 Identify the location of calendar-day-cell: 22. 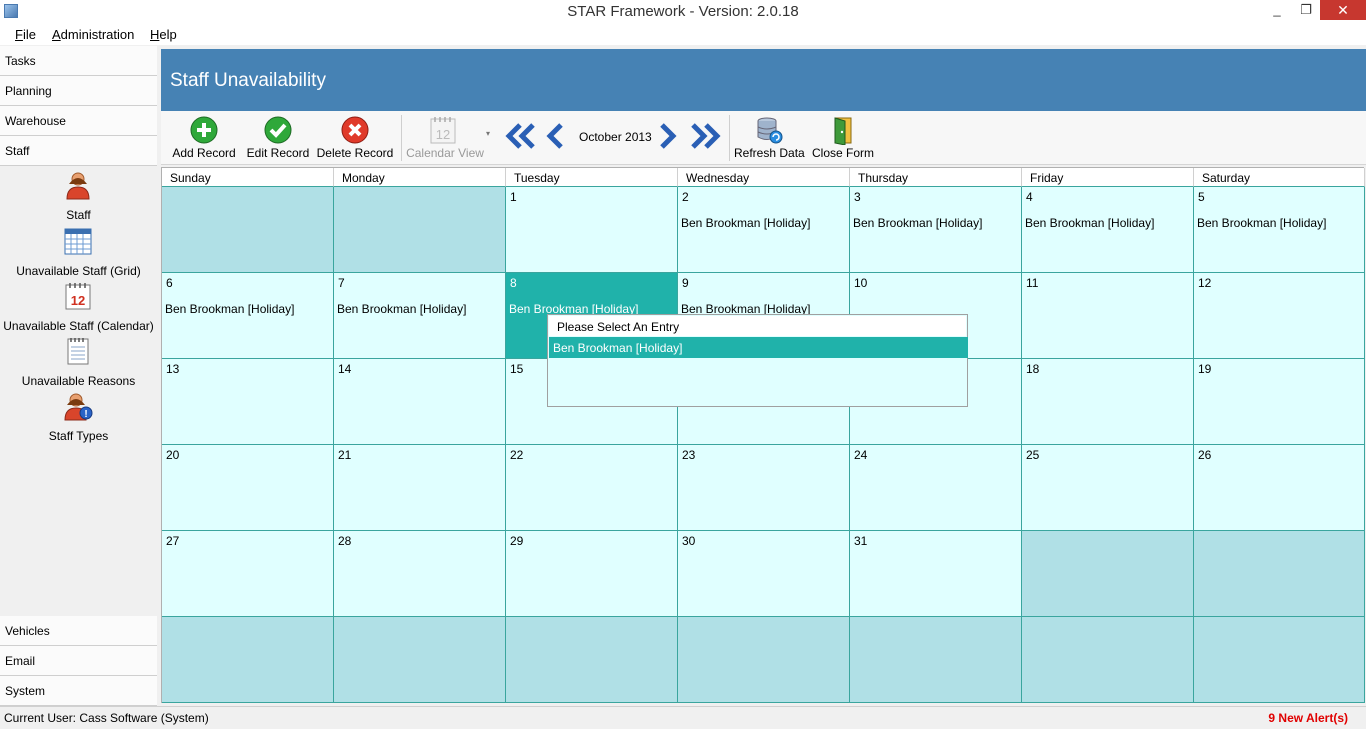
(592, 488).